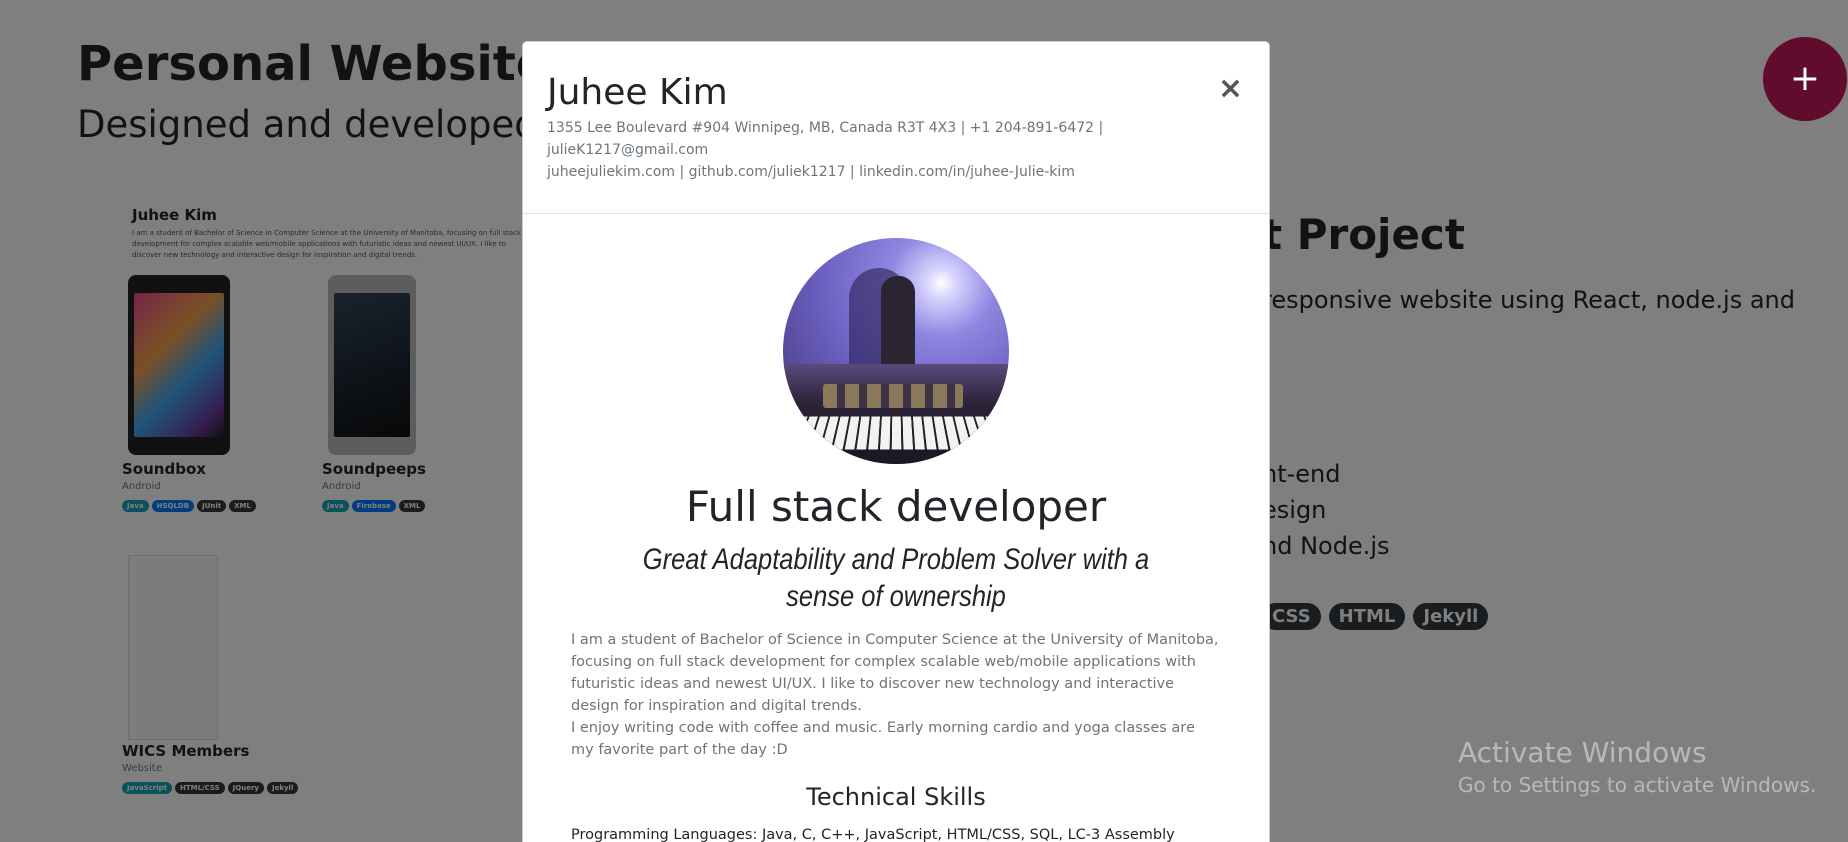 This screenshot has height=842, width=1848. Describe the element at coordinates (896, 797) in the screenshot. I see `skills-heading: Technical Skills` at that location.